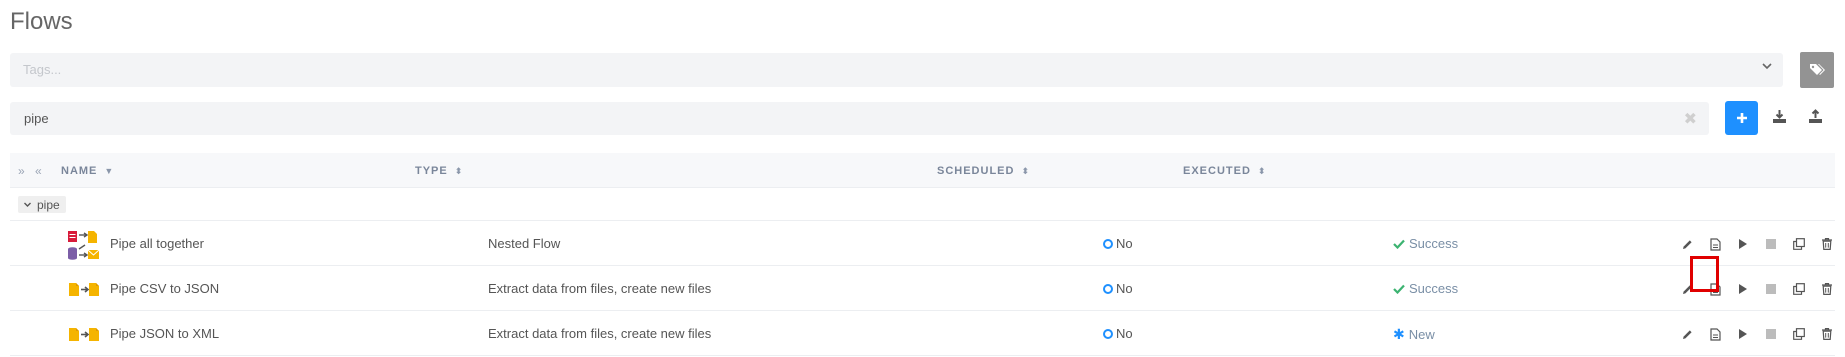  What do you see at coordinates (1690, 119) in the screenshot?
I see `clear-search-icon: ✖` at bounding box center [1690, 119].